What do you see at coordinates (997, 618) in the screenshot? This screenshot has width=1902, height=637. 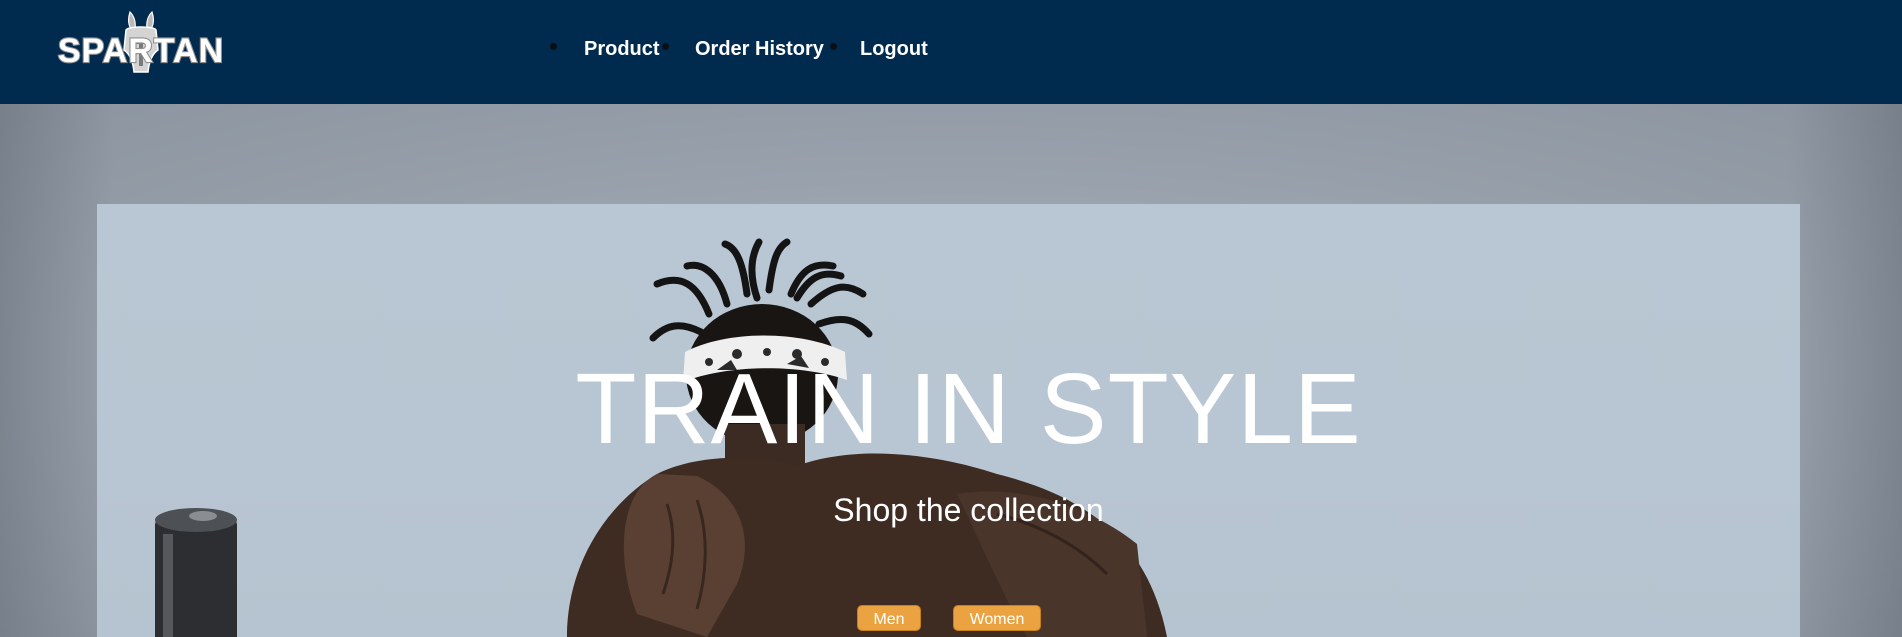 I see `shop-women-button: Women` at bounding box center [997, 618].